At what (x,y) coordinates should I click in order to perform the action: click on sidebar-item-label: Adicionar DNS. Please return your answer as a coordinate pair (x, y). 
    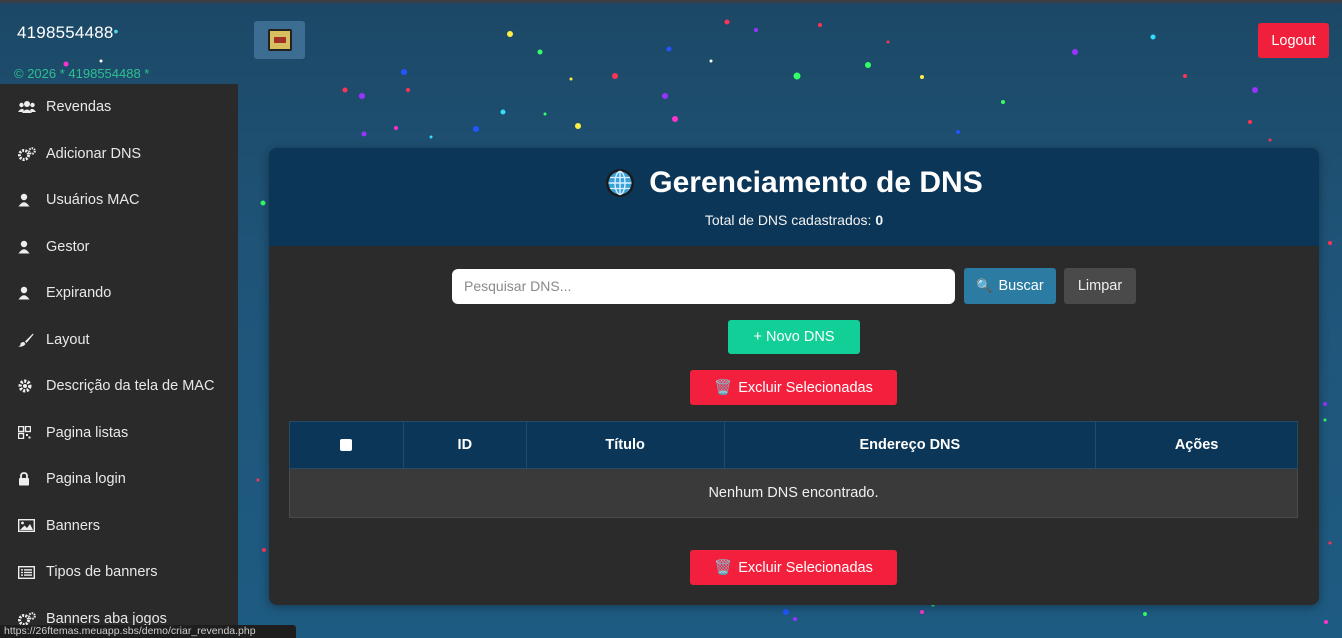
    Looking at the image, I should click on (94, 153).